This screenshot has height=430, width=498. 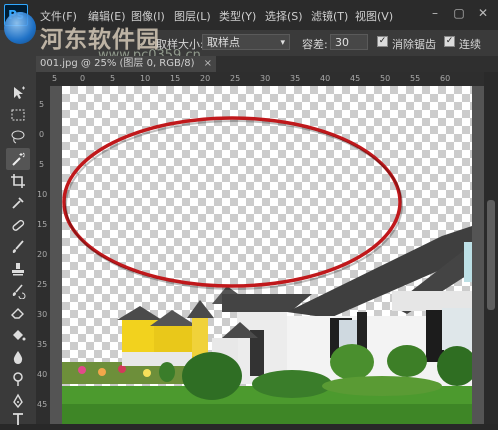 I want to click on crop-tool, so click(x=18, y=181).